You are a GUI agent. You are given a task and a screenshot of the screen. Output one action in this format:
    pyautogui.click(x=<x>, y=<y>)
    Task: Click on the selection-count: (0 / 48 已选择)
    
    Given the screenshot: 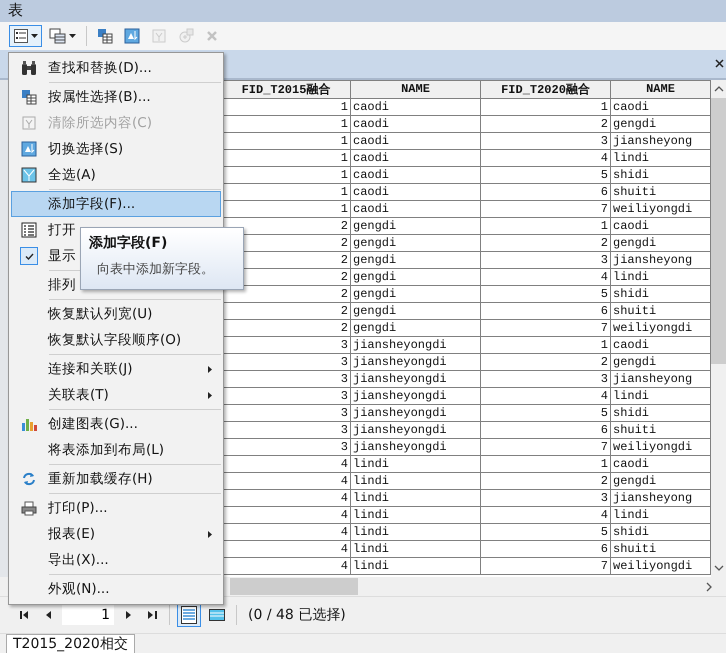 What is the action you would take?
    pyautogui.click(x=297, y=615)
    